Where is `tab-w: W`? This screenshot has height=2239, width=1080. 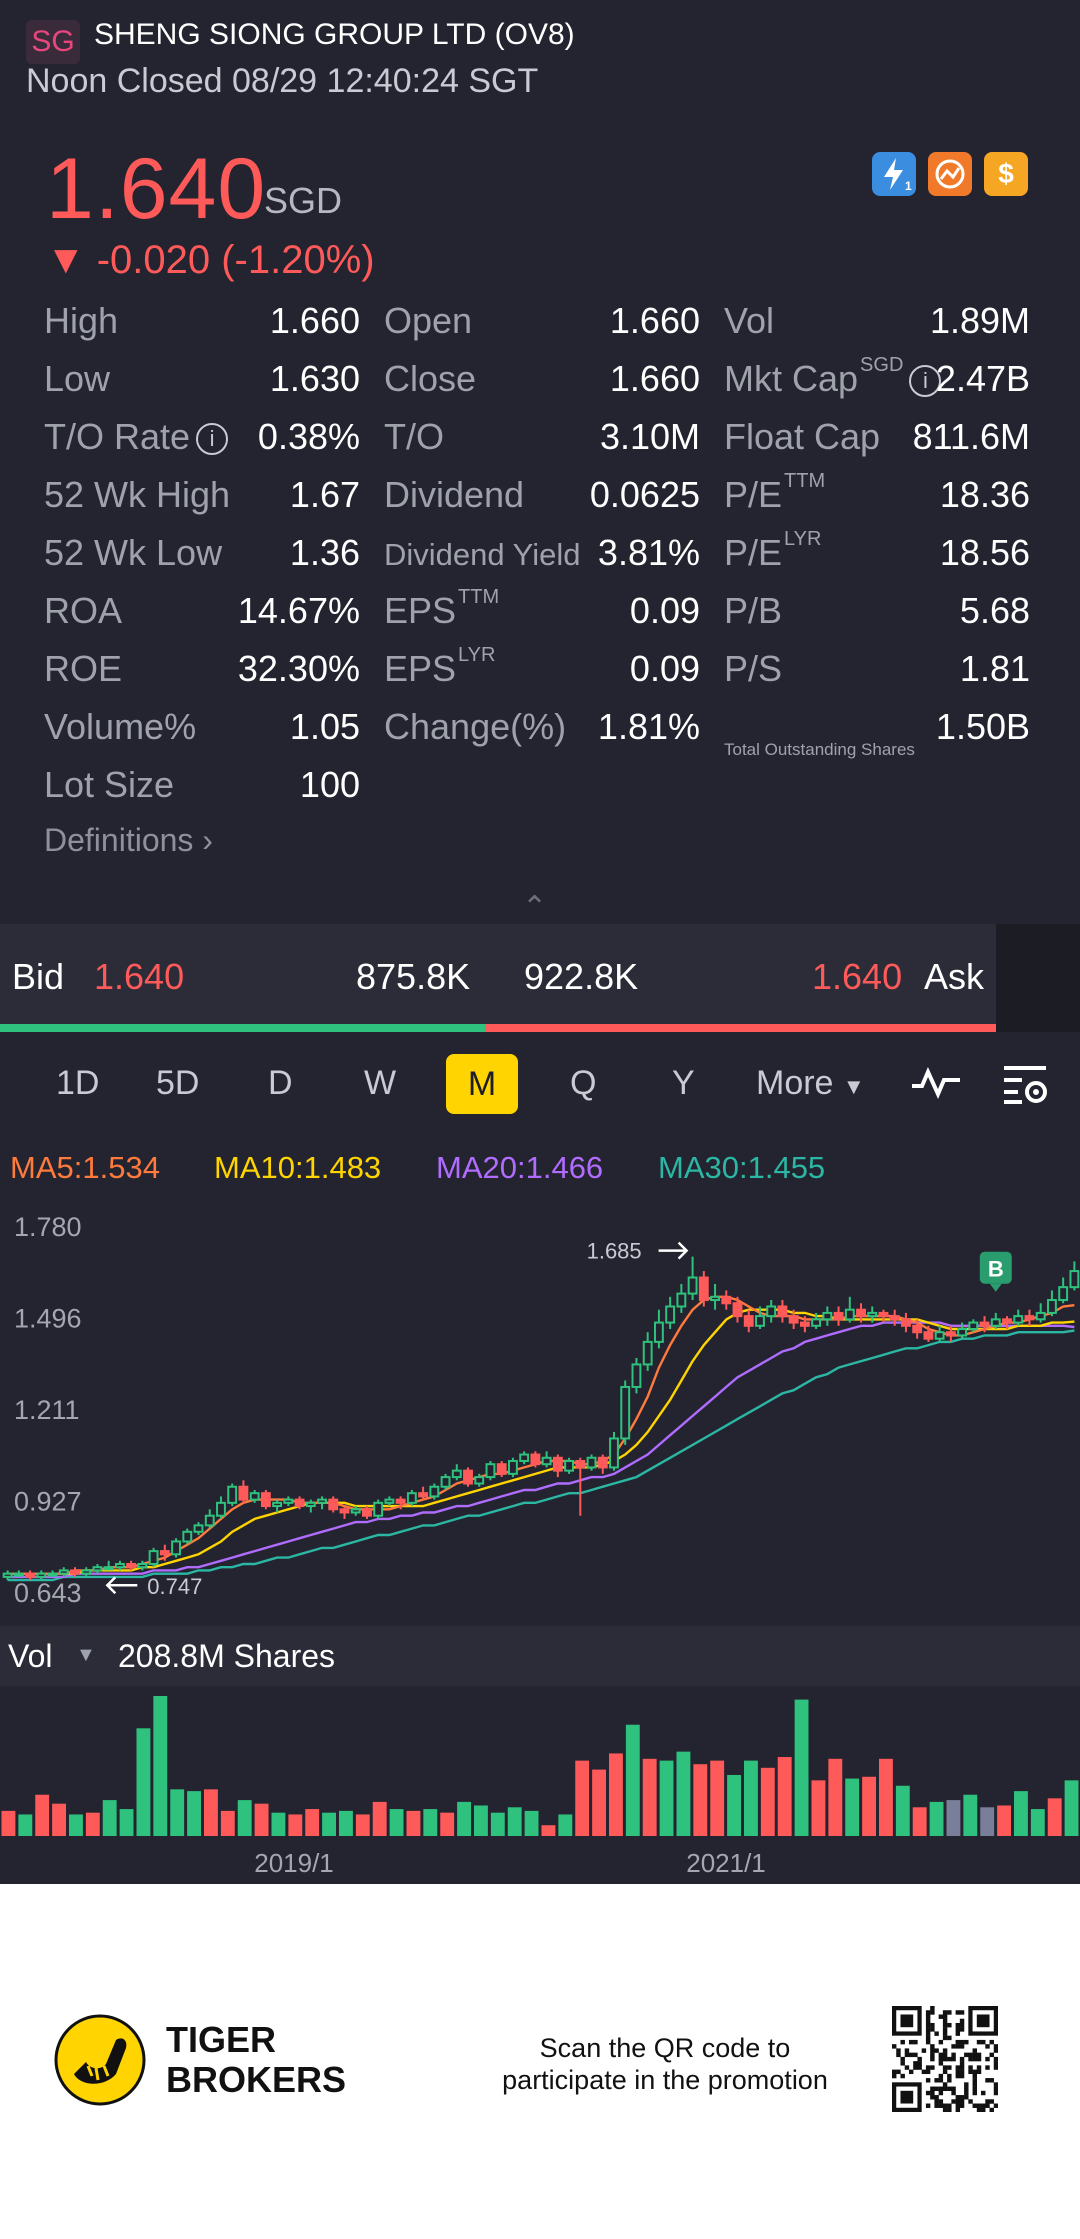
tab-w: W is located at coordinates (380, 1083).